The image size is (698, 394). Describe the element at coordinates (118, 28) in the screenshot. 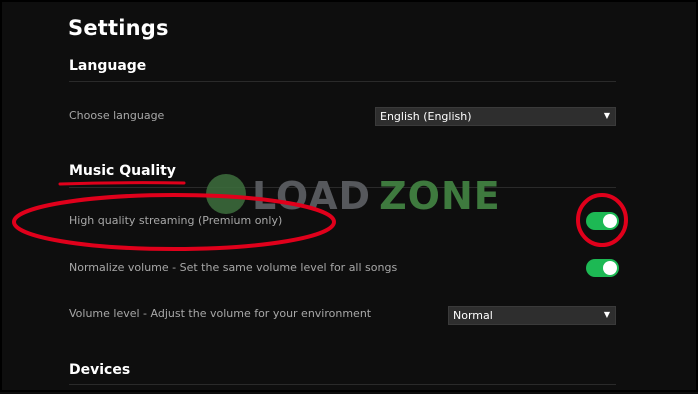

I see `page-title: Settings` at that location.